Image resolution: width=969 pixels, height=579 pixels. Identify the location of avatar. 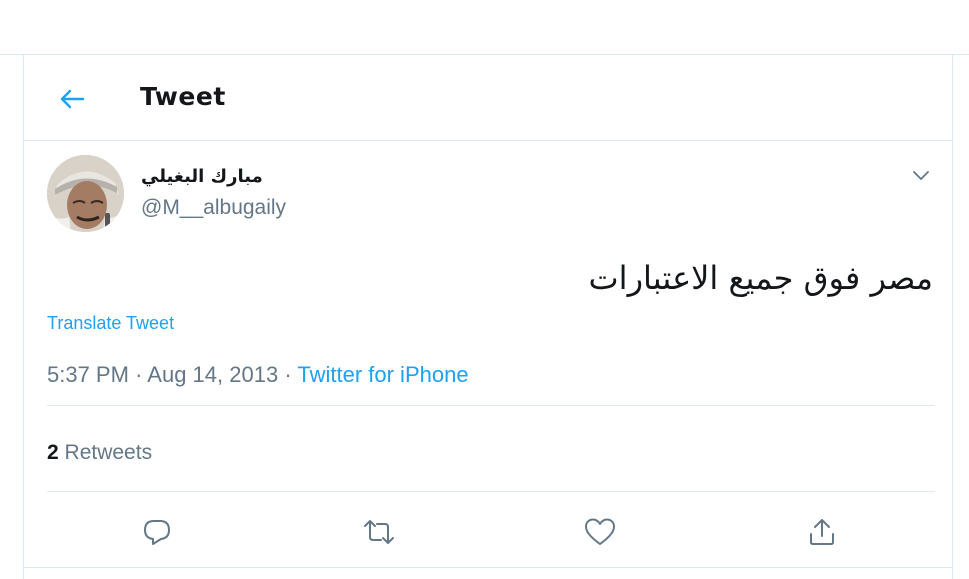
(85, 193).